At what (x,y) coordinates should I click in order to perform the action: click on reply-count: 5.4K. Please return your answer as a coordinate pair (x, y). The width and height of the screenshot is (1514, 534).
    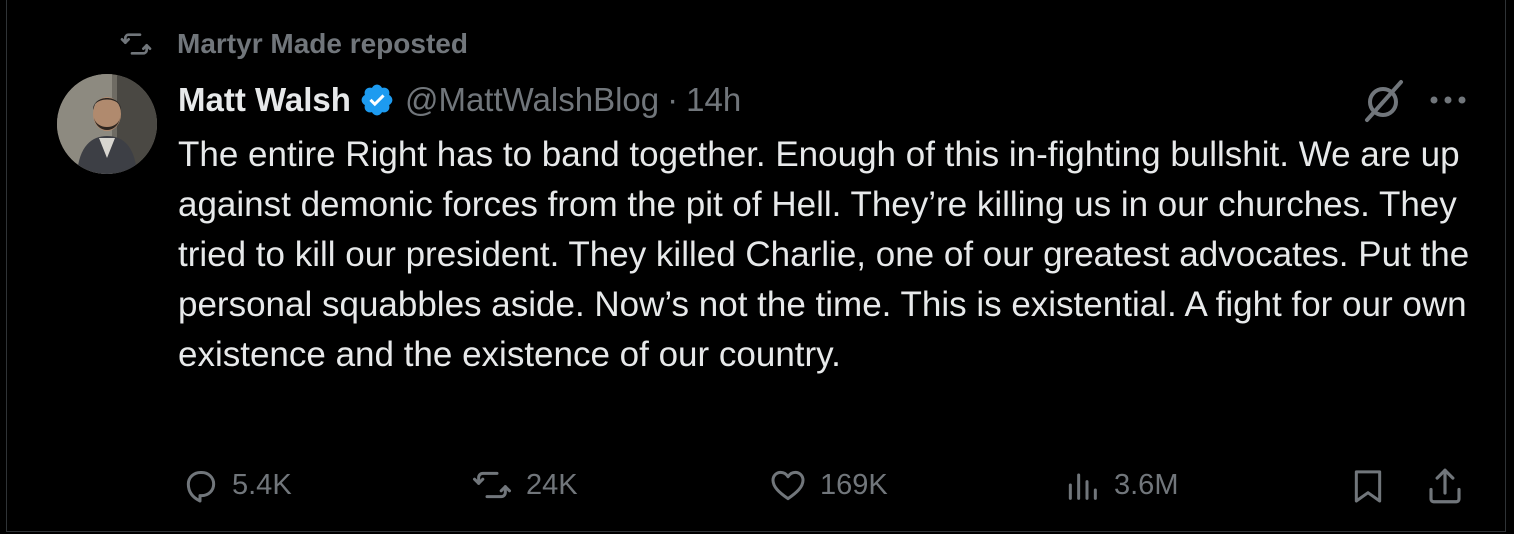
    Looking at the image, I should click on (262, 484).